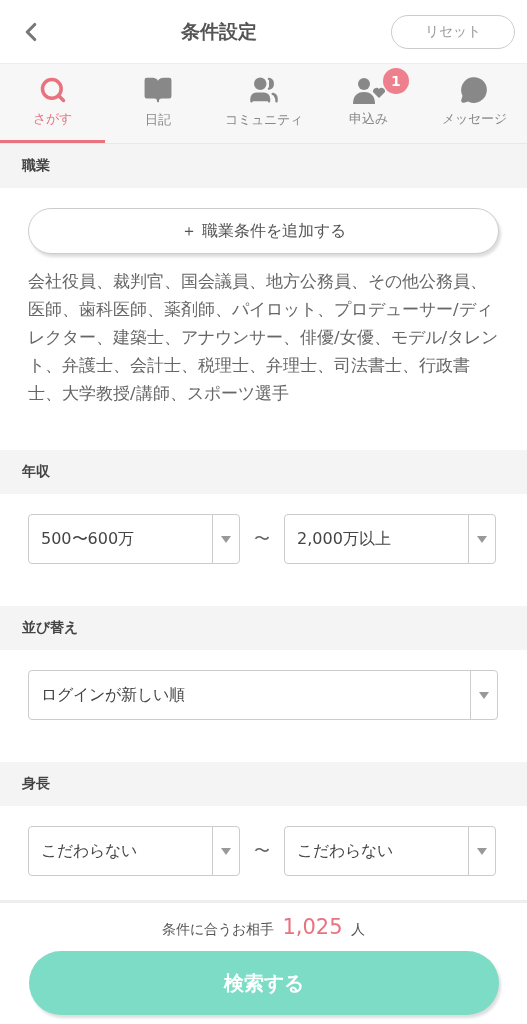  What do you see at coordinates (263, 695) in the screenshot?
I see `dropdown: ログインが新しい順` at bounding box center [263, 695].